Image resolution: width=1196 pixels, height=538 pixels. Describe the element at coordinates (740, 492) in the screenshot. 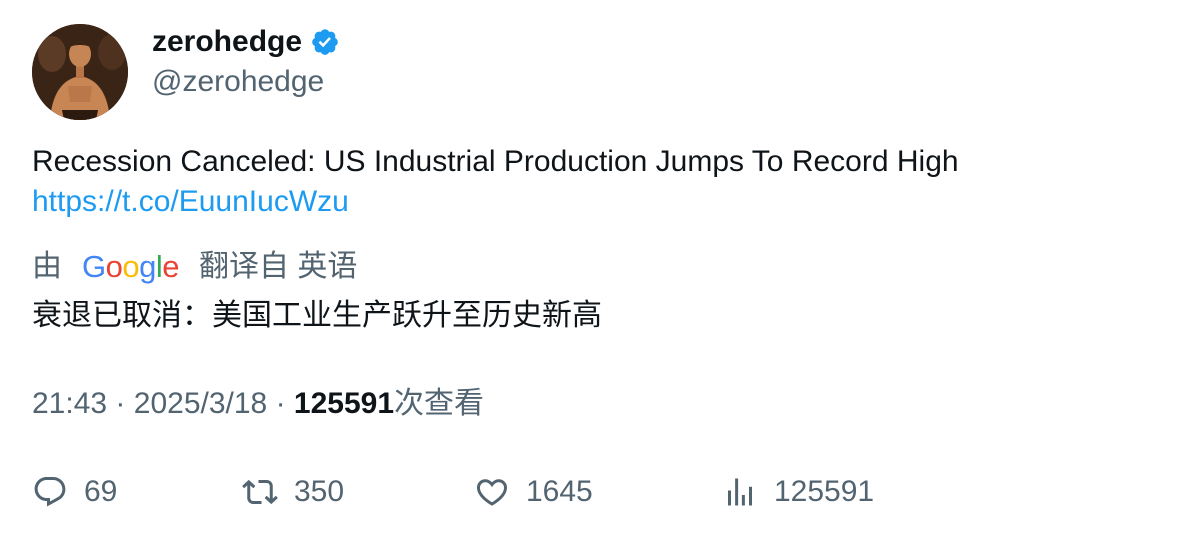

I see `analytics-bars-icon` at that location.